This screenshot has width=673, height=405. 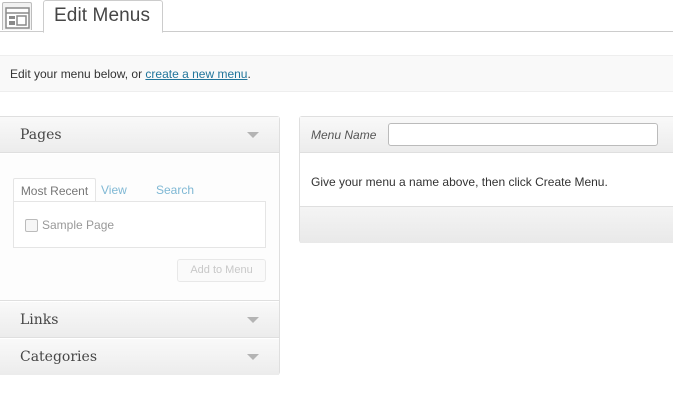 I want to click on create-new-menu-link: create a new menu, so click(x=196, y=74).